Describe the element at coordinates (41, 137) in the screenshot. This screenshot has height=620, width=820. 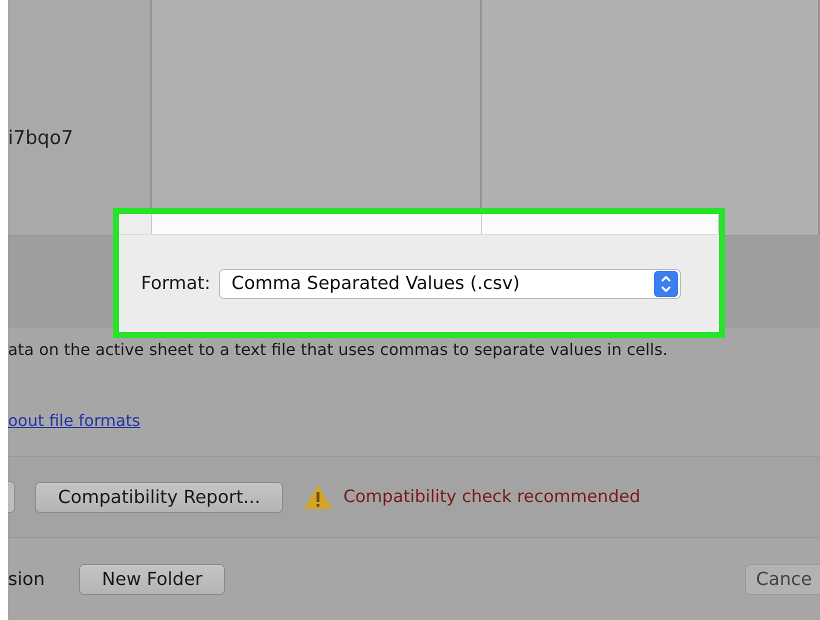
I see `file-name: i7bqo7` at that location.